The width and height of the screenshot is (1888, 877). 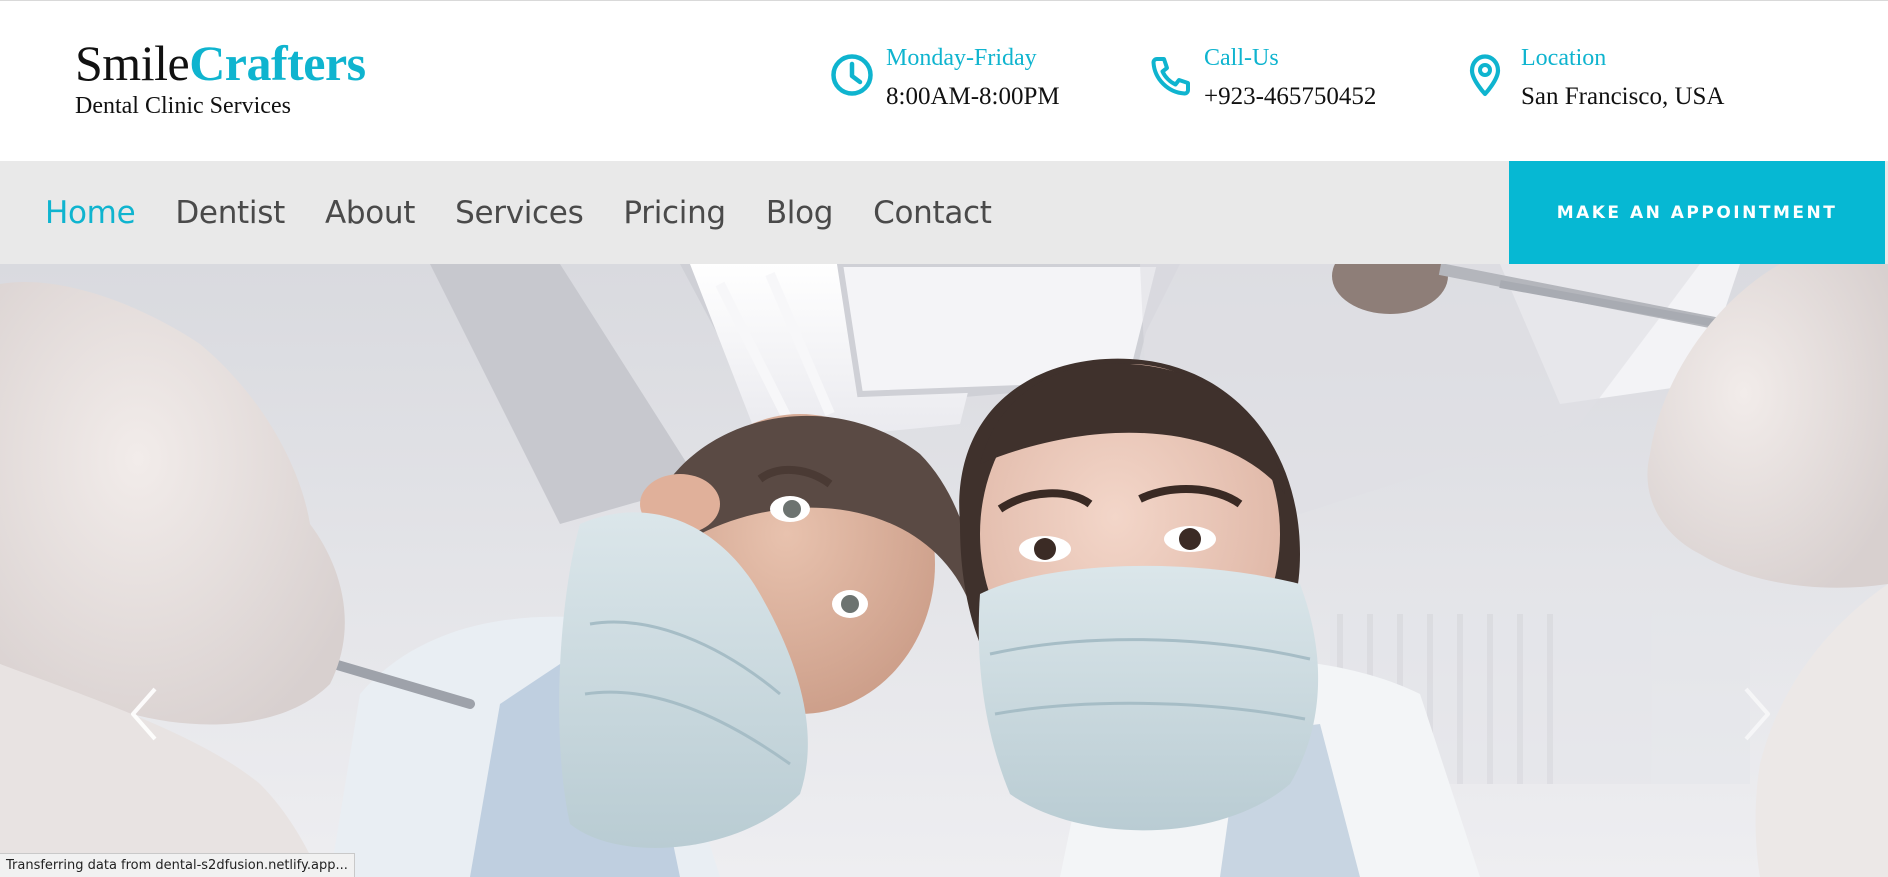 What do you see at coordinates (1623, 96) in the screenshot?
I see `location-value: San Francisco, USA` at bounding box center [1623, 96].